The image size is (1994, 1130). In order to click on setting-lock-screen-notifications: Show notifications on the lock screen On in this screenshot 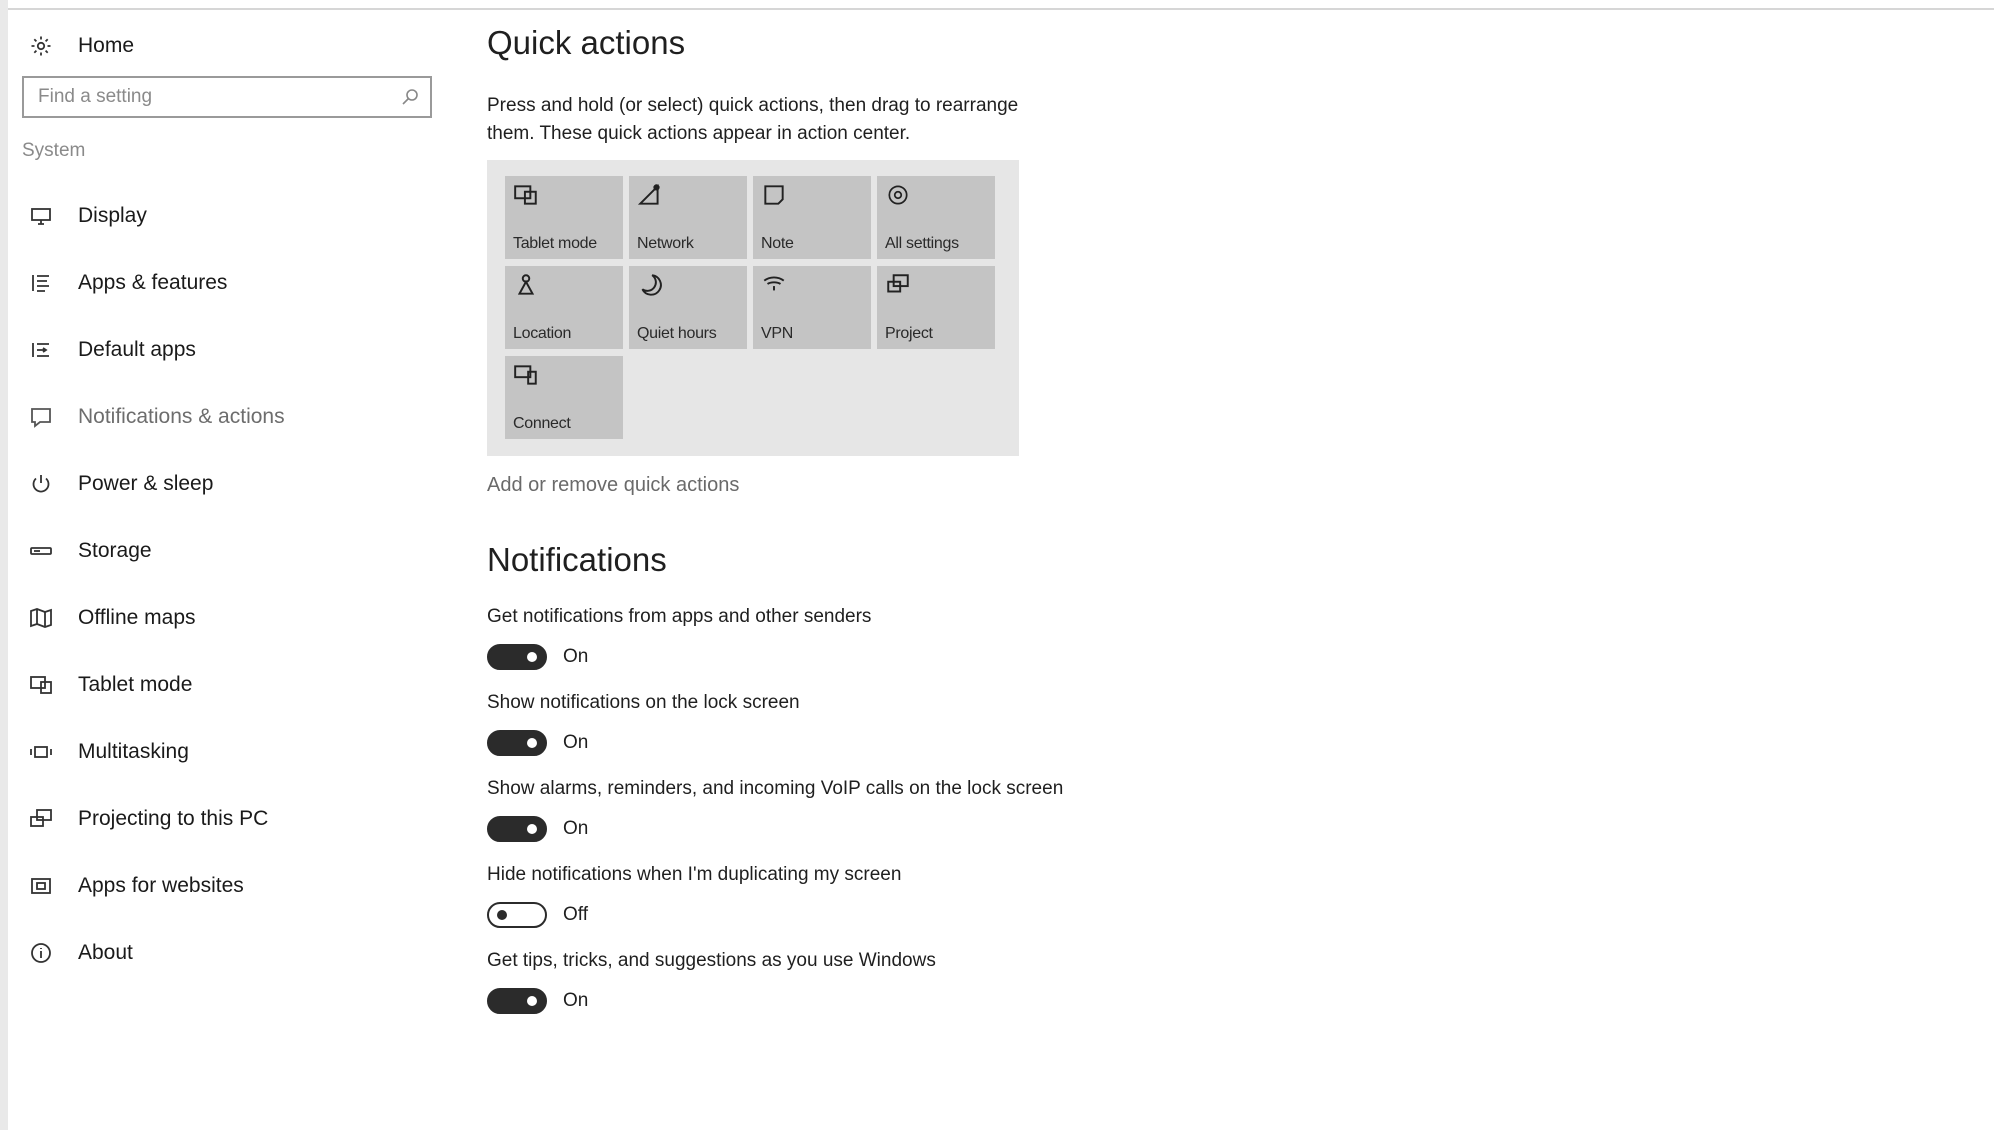, I will do `click(787, 725)`.